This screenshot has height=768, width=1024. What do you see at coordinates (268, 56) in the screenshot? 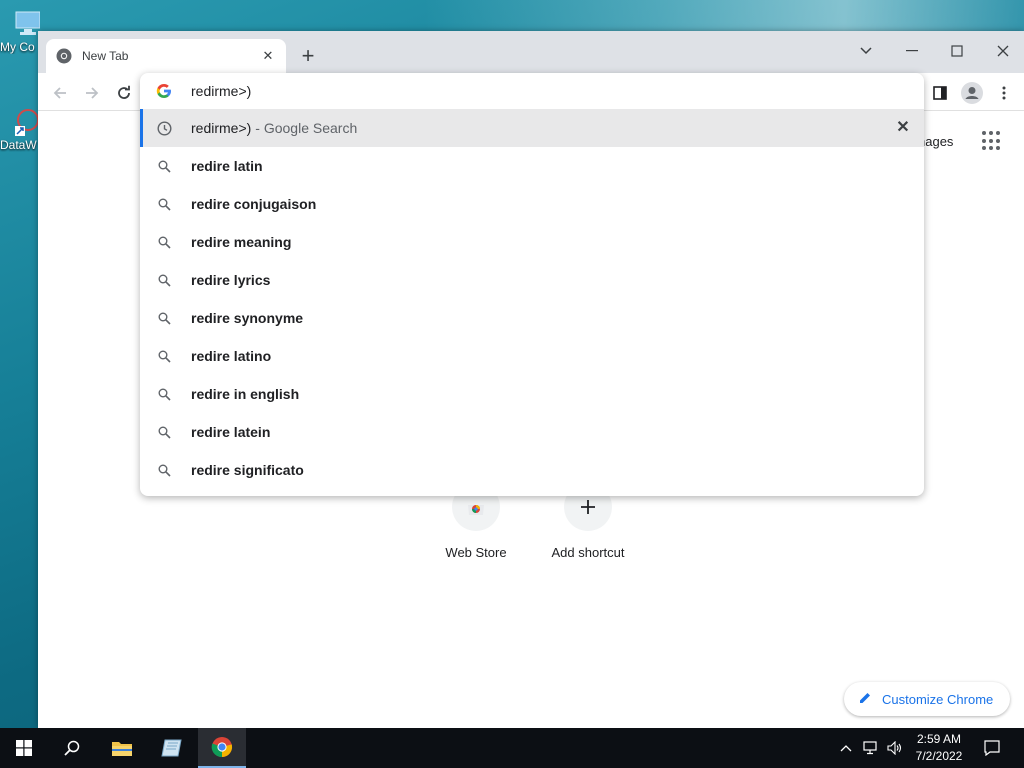
I see `close-tab-icon: ✕` at bounding box center [268, 56].